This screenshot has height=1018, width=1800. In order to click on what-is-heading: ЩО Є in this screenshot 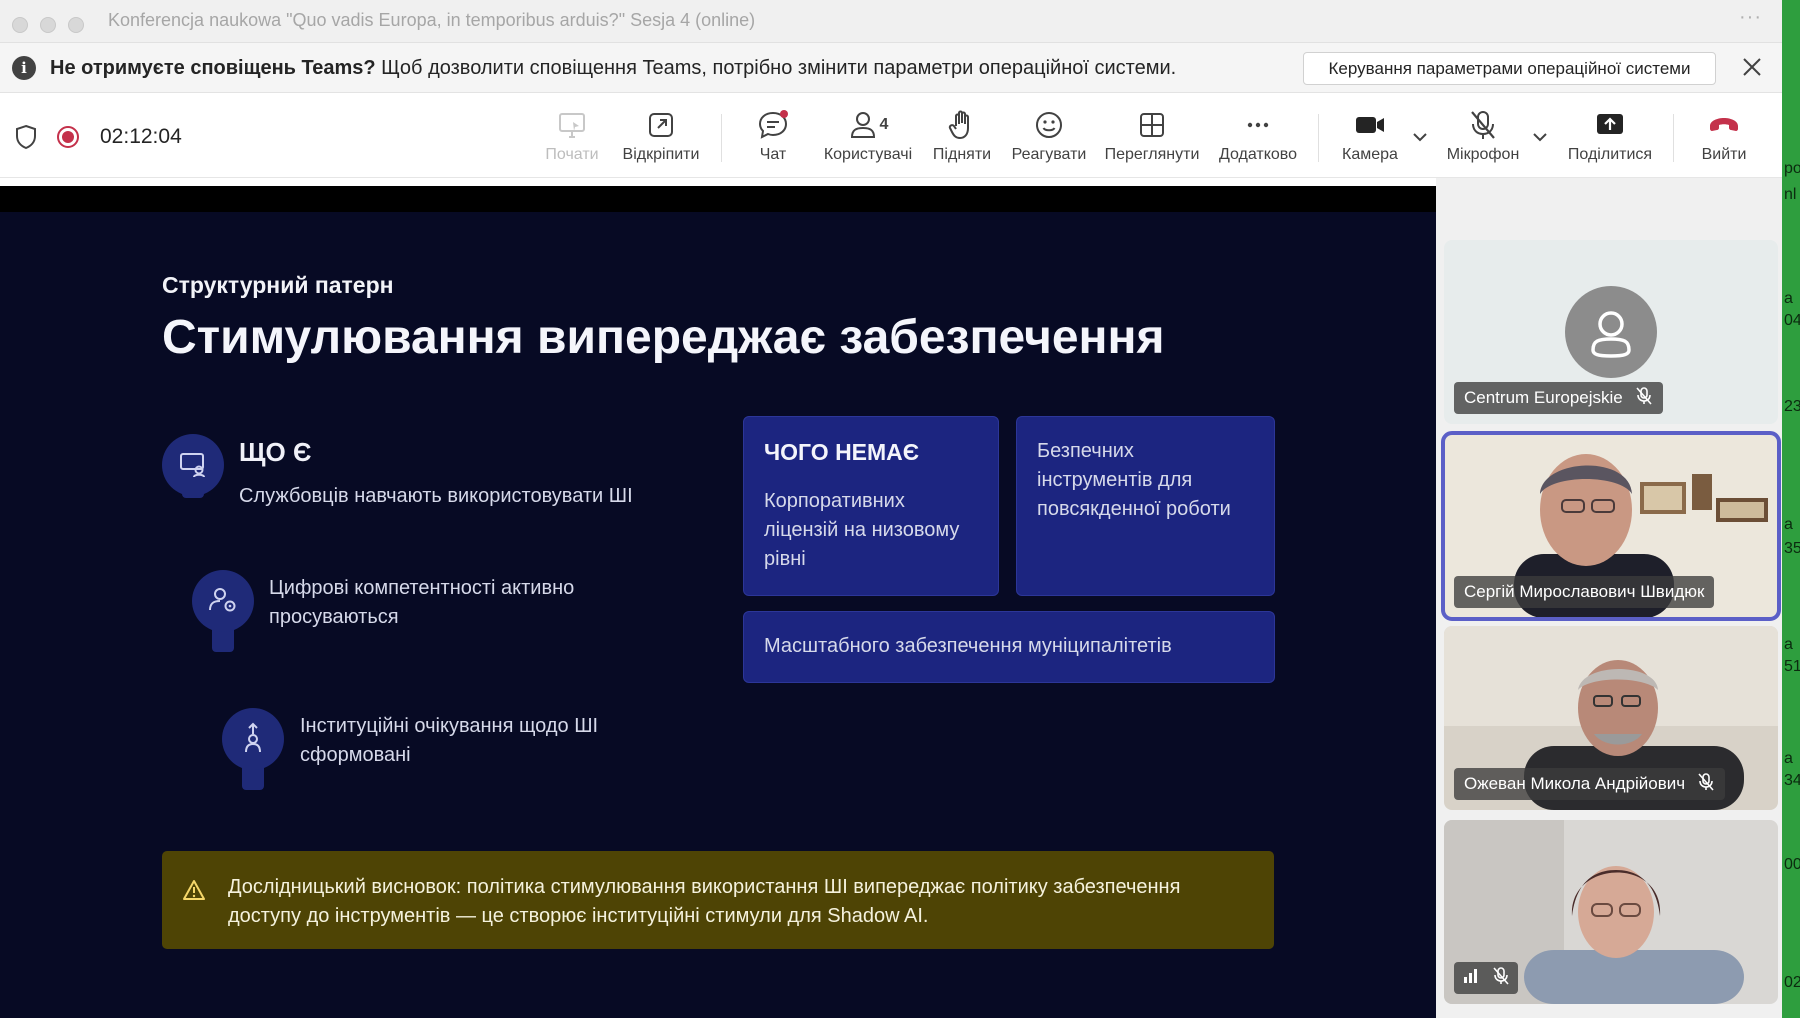, I will do `click(275, 452)`.